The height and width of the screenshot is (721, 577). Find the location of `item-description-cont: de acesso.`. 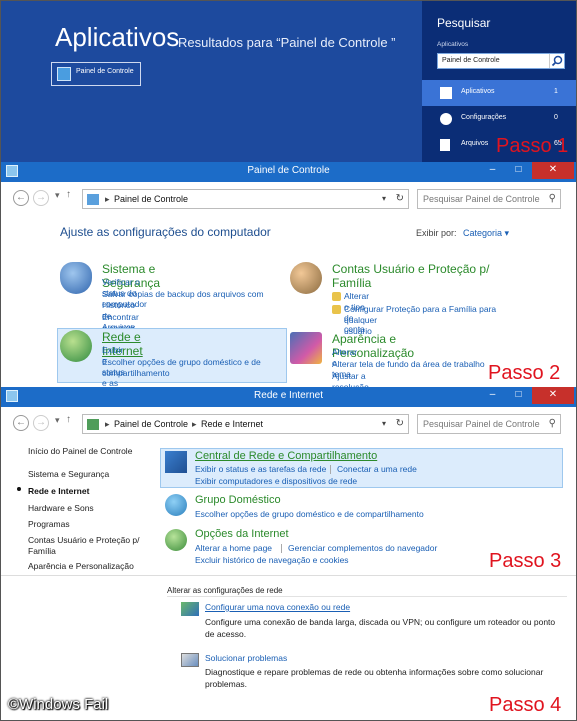

item-description-cont: de acesso. is located at coordinates (226, 634).